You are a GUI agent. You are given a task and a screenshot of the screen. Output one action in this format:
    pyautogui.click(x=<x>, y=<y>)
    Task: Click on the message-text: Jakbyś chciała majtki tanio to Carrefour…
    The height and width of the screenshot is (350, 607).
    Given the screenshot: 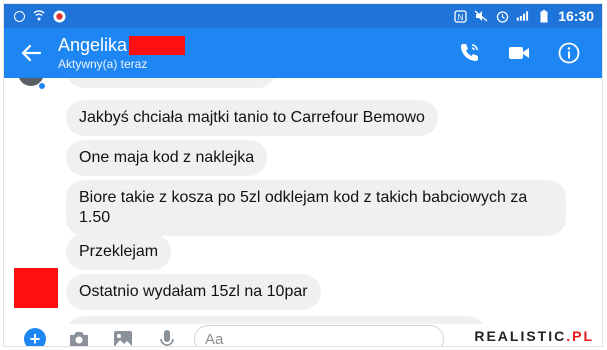 What is the action you would take?
    pyautogui.click(x=252, y=117)
    